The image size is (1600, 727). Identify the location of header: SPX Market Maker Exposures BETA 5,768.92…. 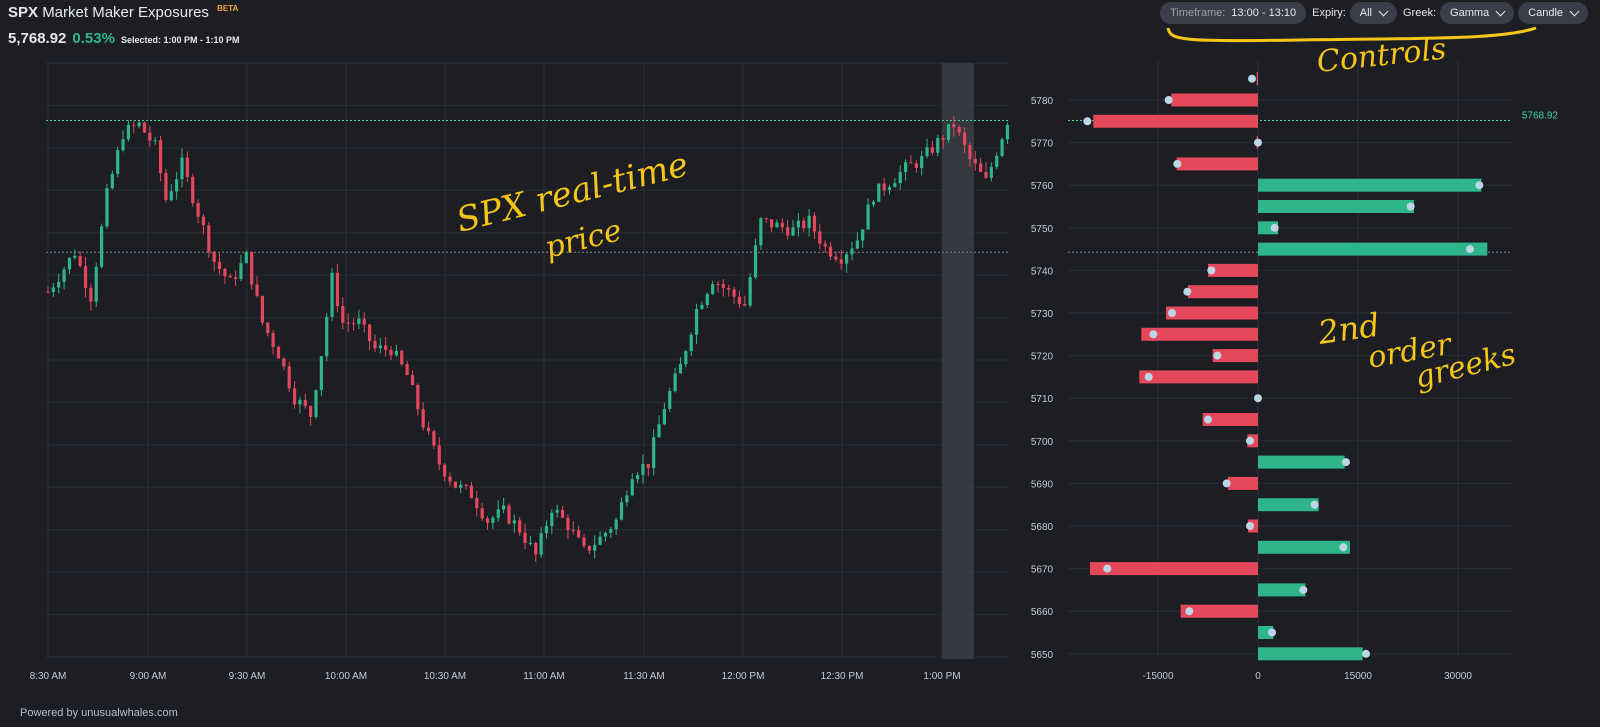
(123, 25).